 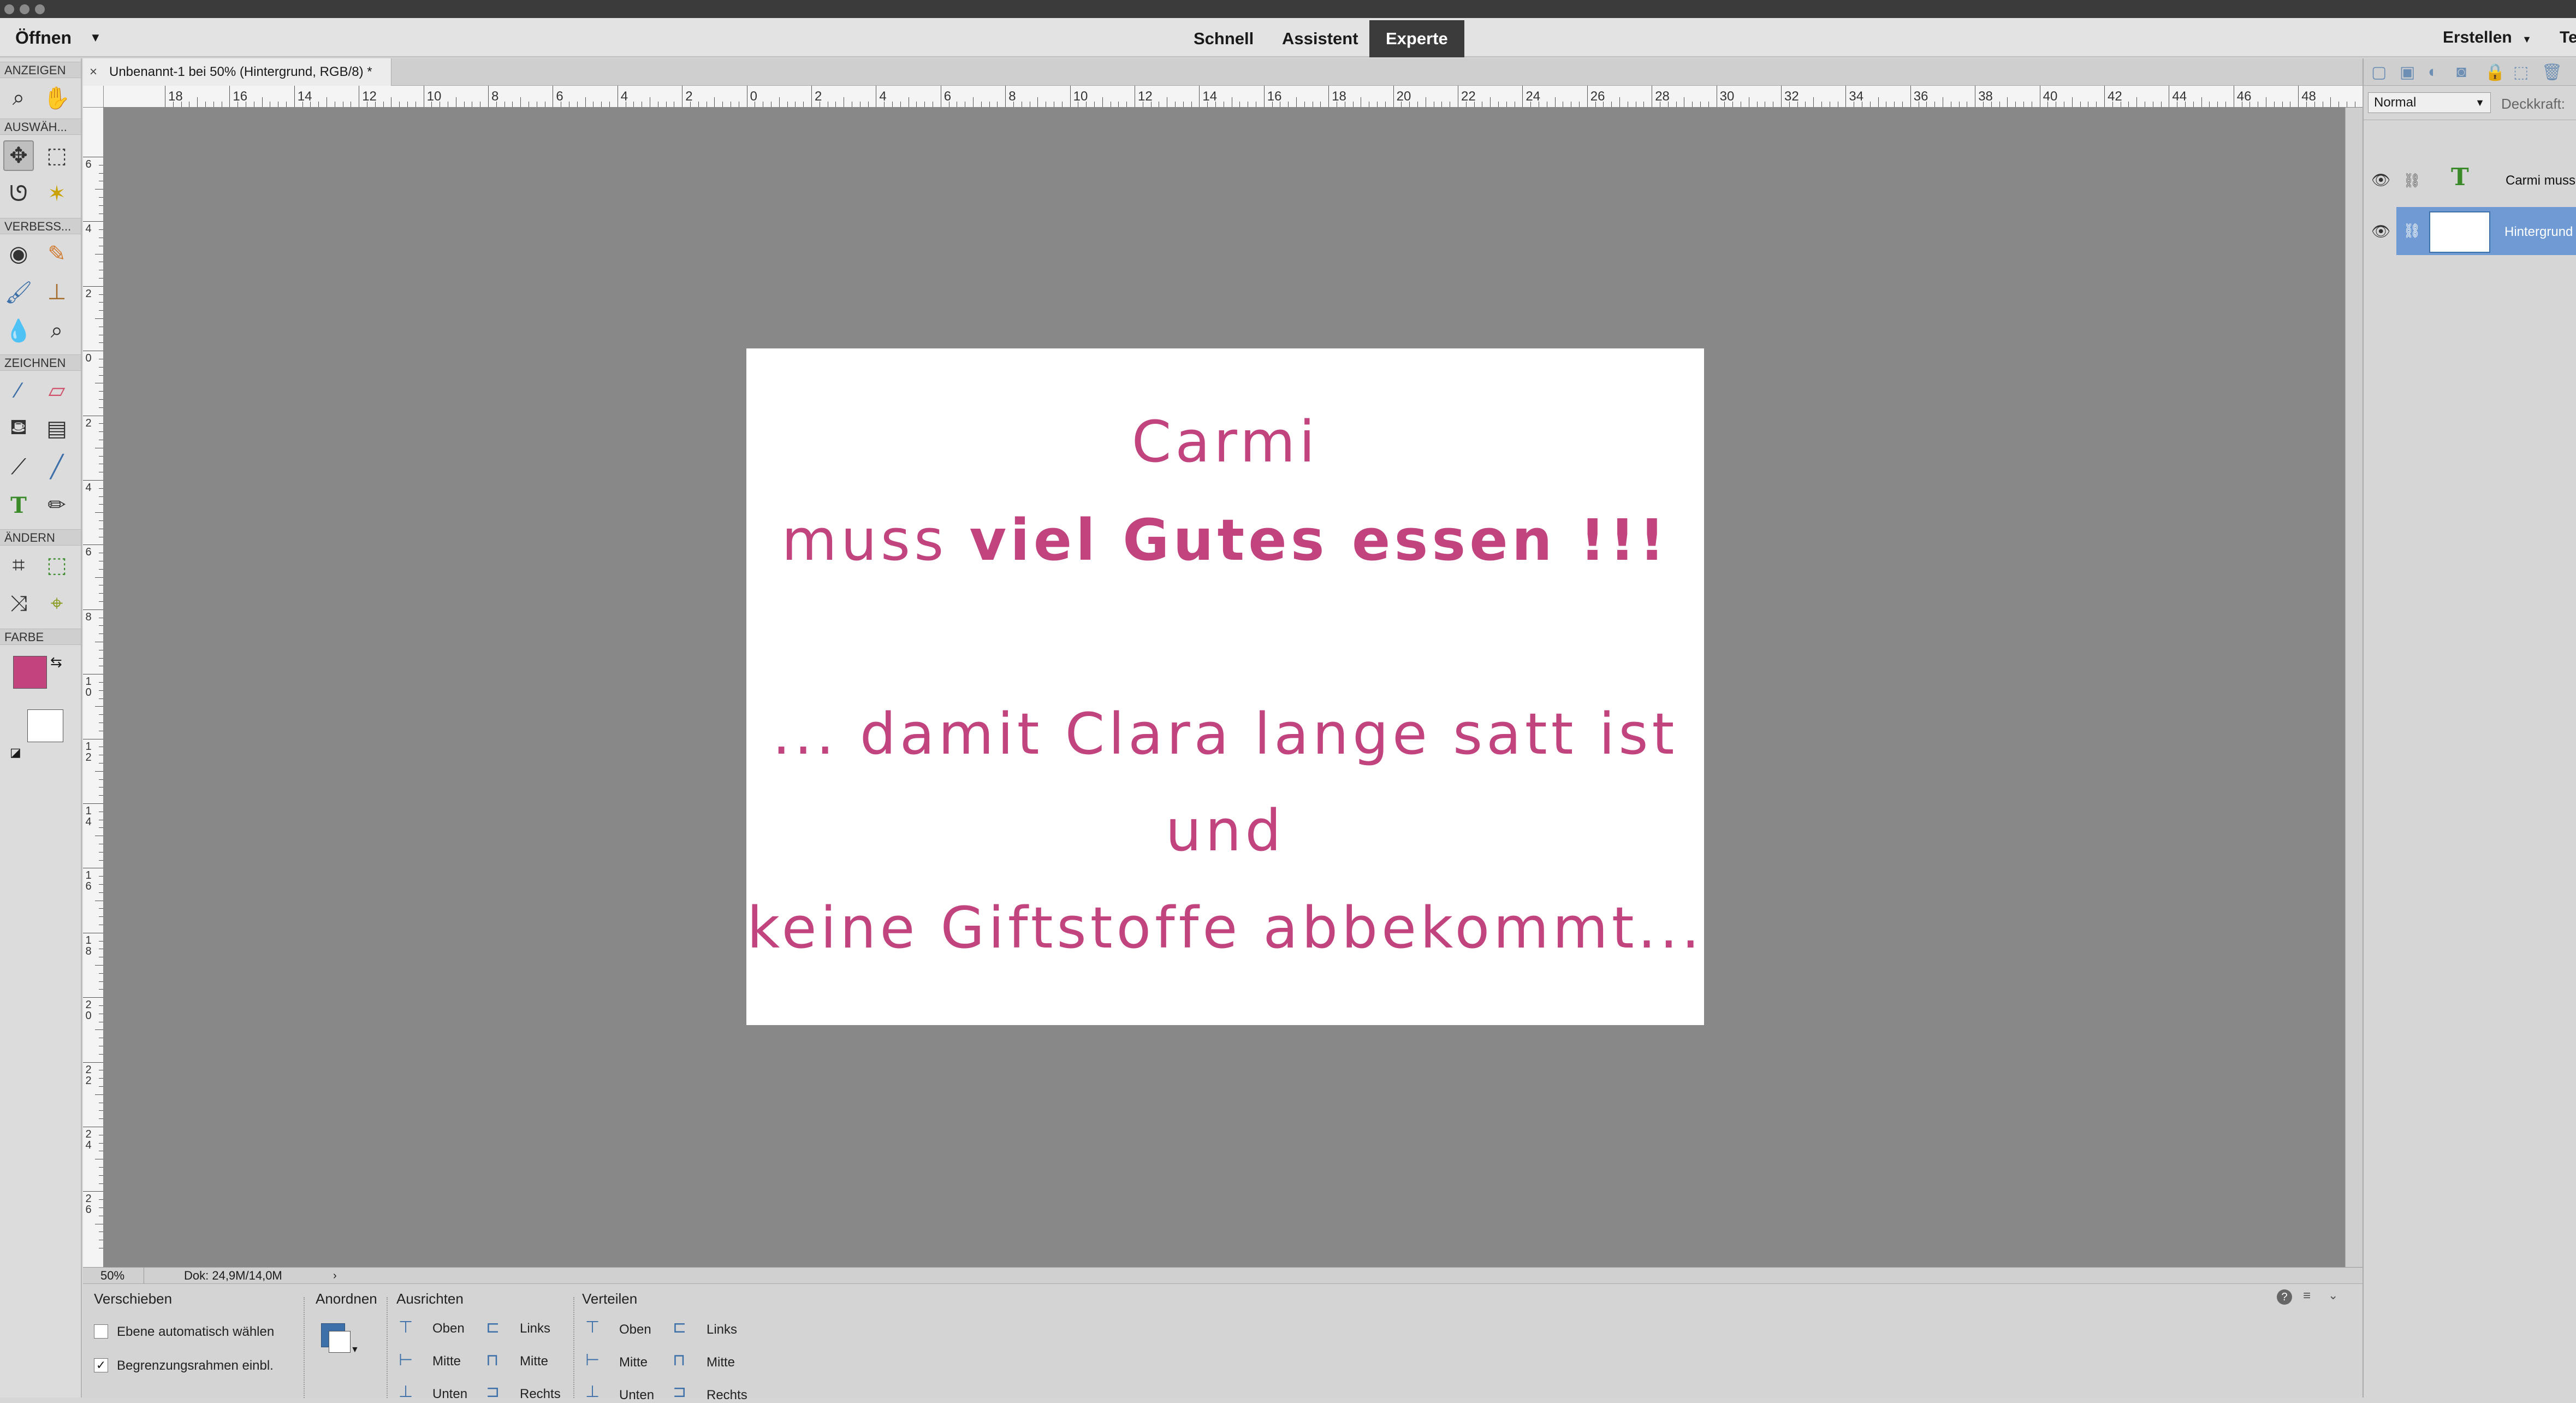 What do you see at coordinates (2395, 102) in the screenshot?
I see `blend-mode-value: Normal` at bounding box center [2395, 102].